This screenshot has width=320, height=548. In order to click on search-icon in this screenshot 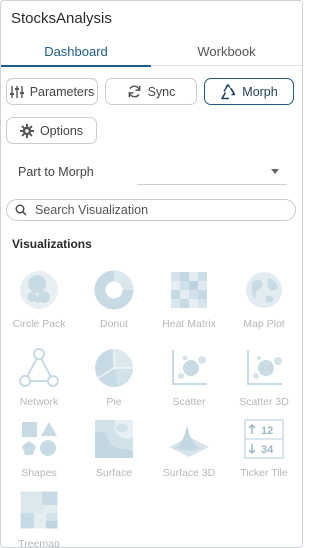, I will do `click(21, 210)`.